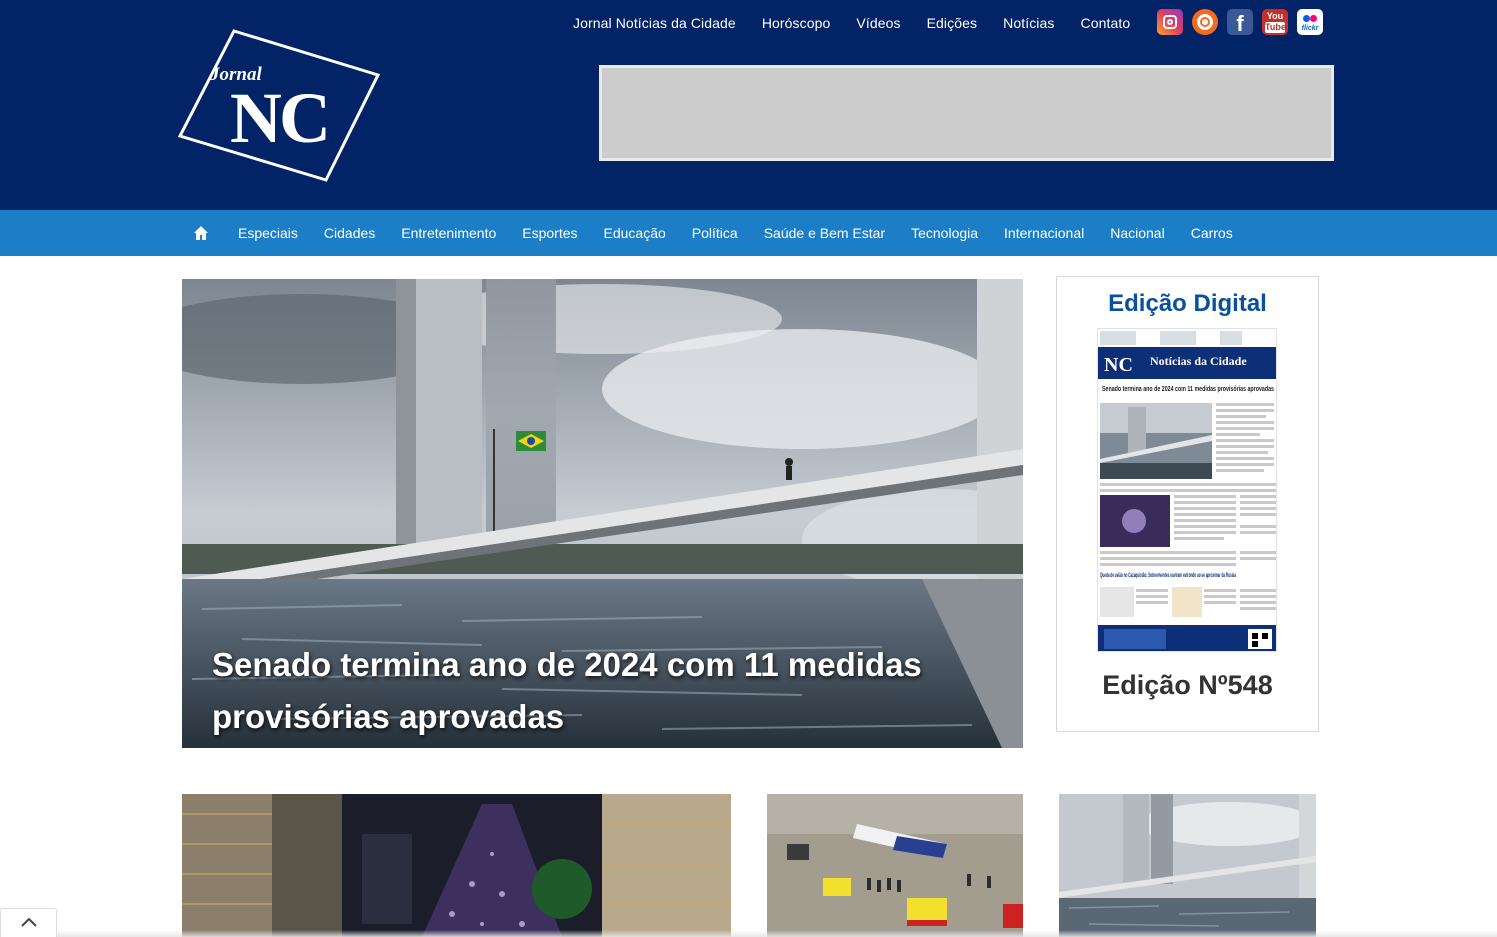 Image resolution: width=1497 pixels, height=937 pixels. I want to click on flickr-icon-text: flickr, so click(1310, 28).